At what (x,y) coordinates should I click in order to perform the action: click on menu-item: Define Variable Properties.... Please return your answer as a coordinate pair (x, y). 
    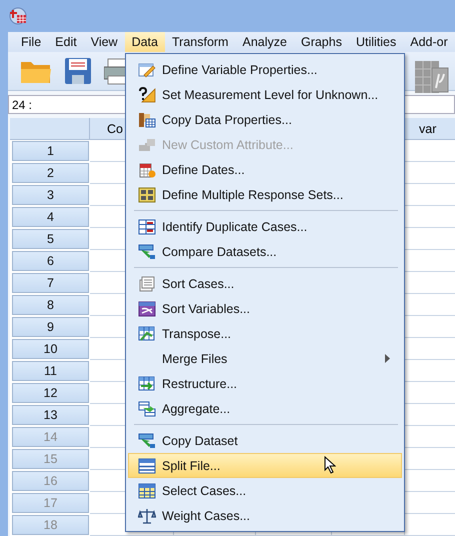
    Looking at the image, I should click on (265, 69).